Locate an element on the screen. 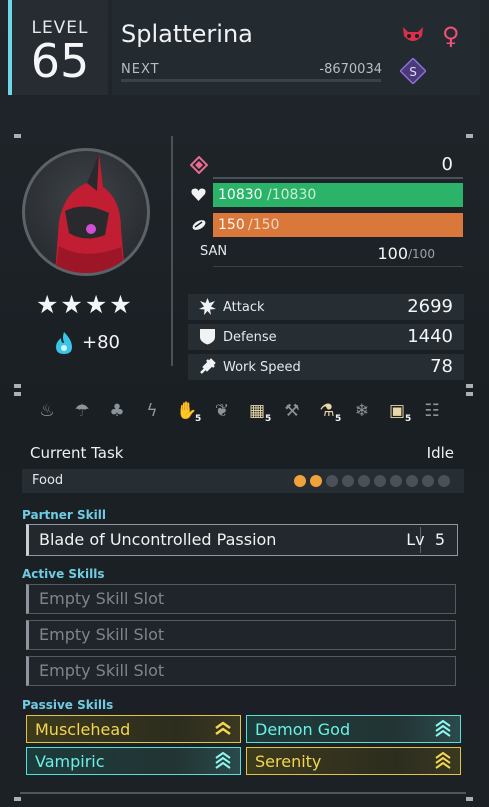  san-max: /100 is located at coordinates (421, 254).